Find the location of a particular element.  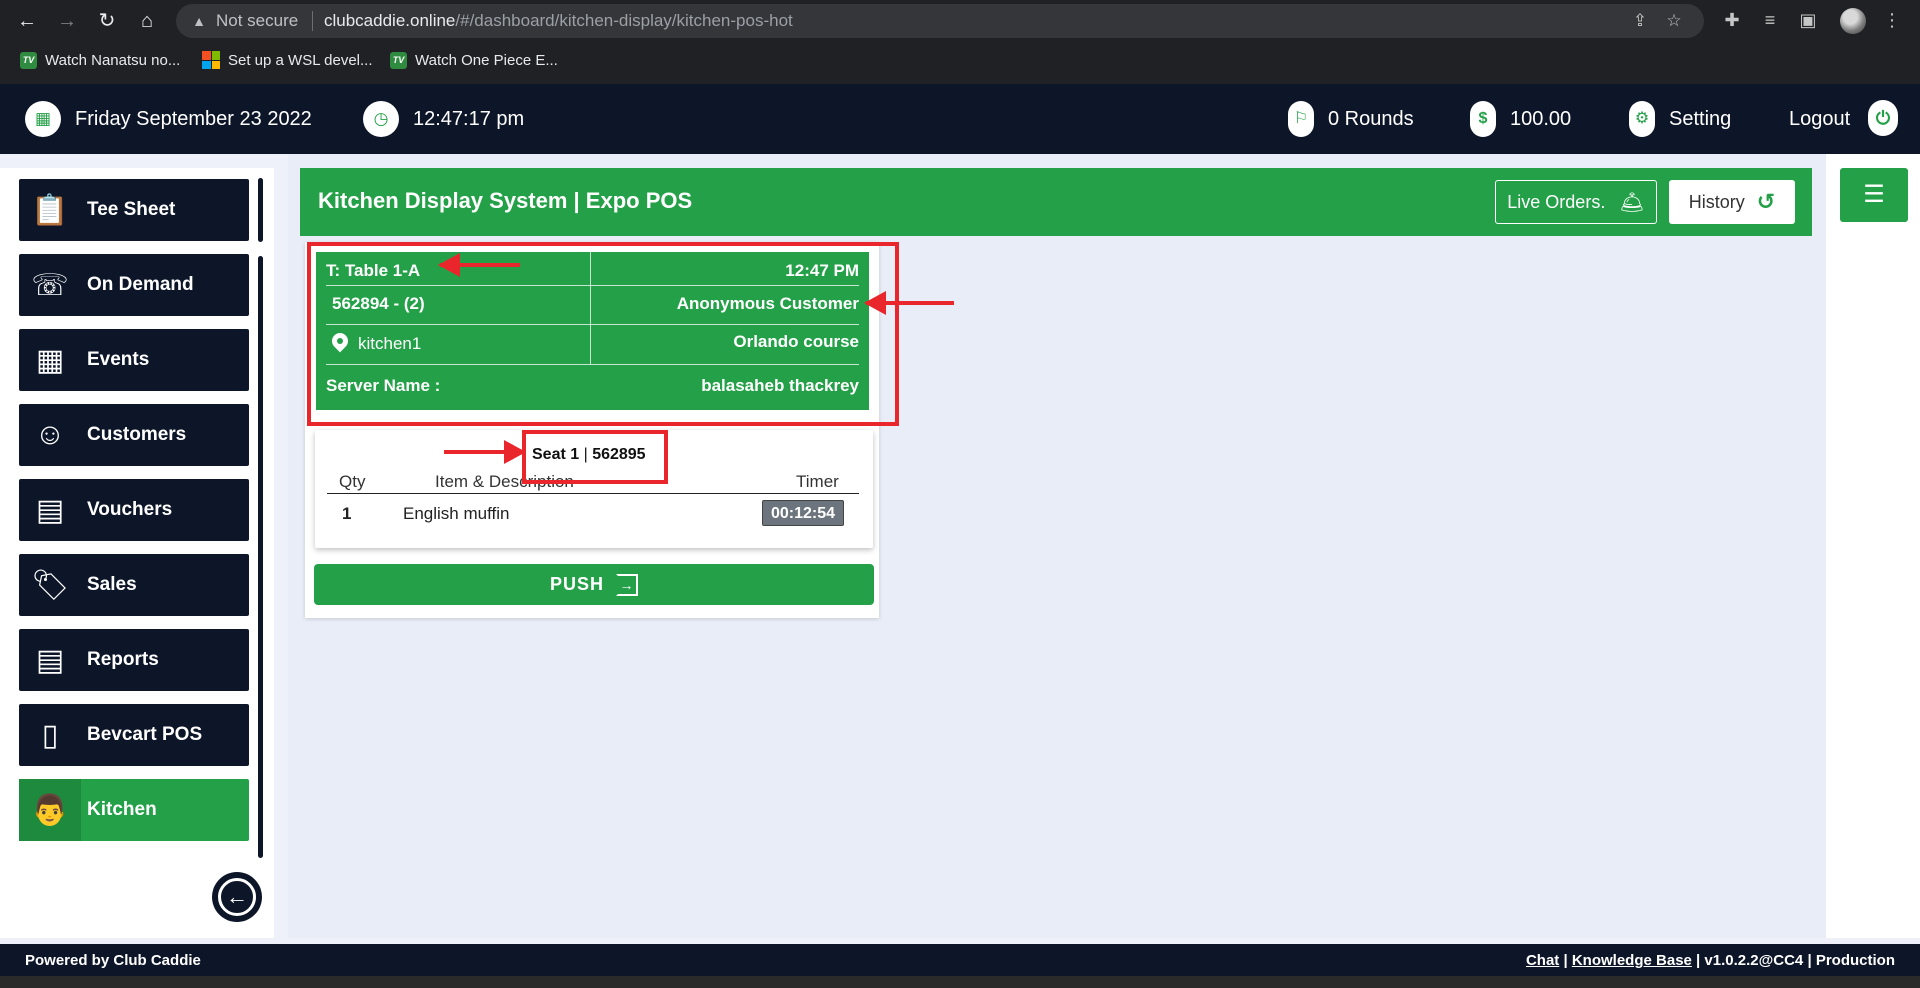

table-header-divider is located at coordinates (593, 493).